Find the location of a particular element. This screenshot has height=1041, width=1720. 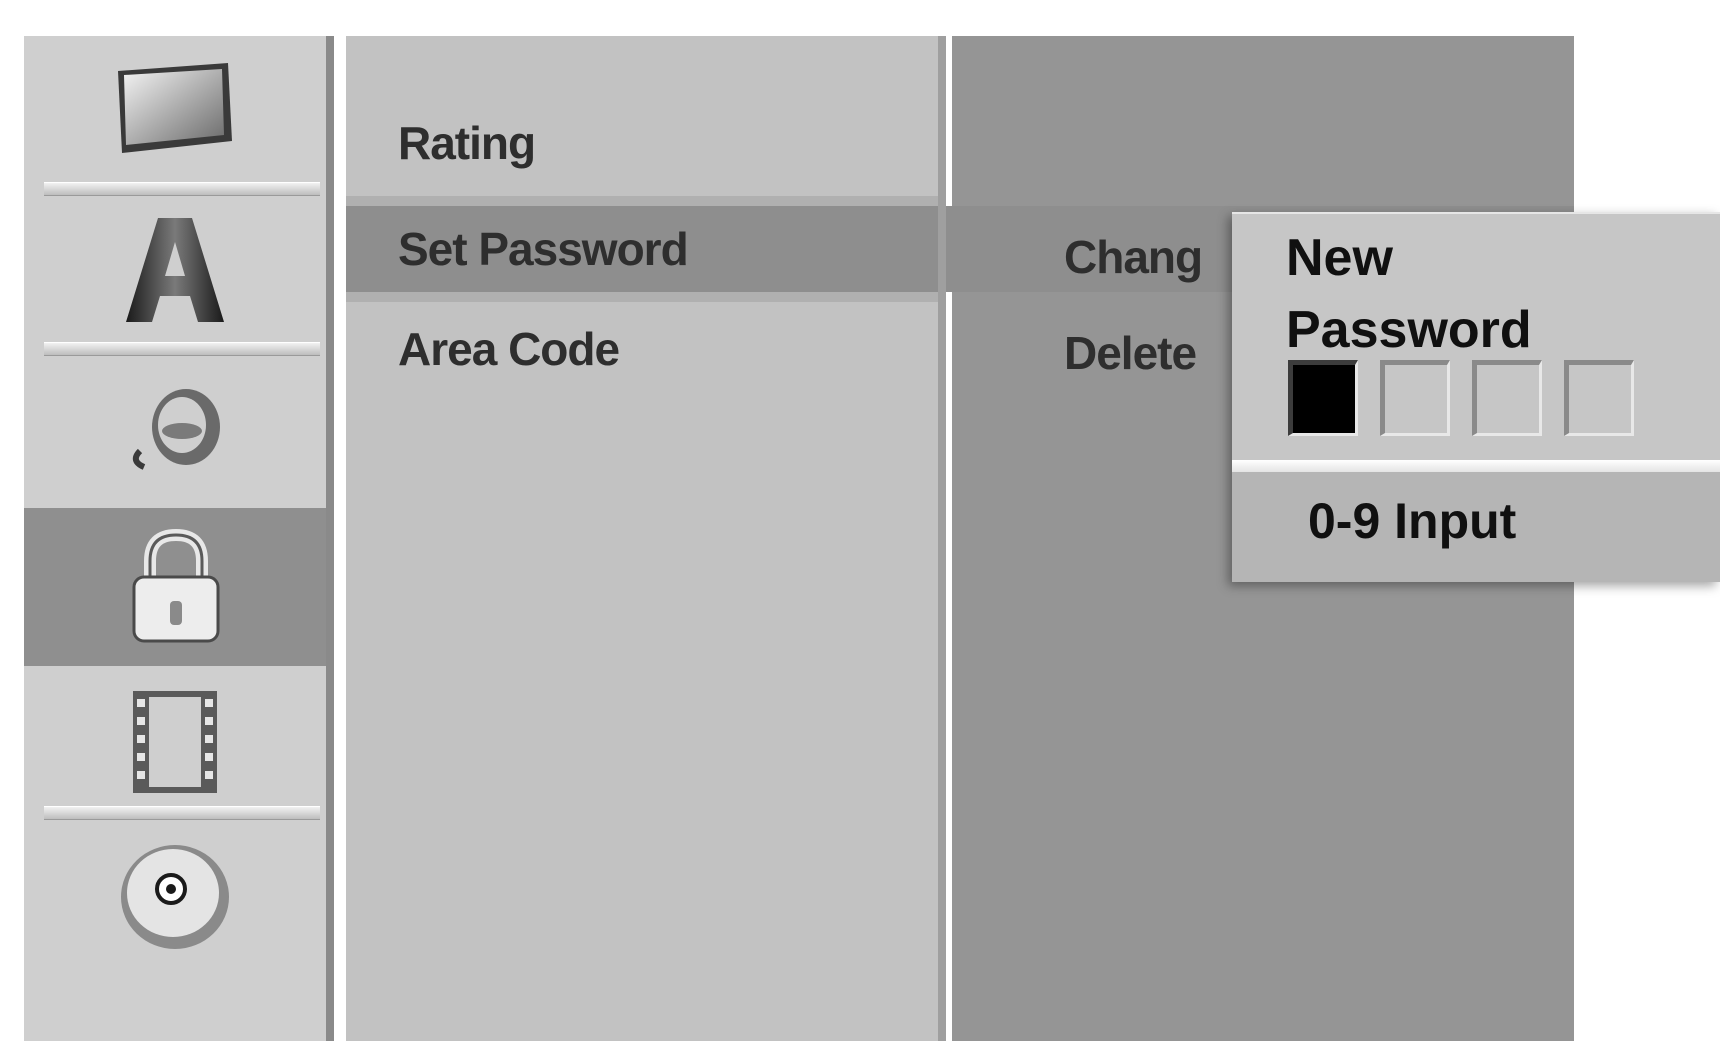

option-delete: Delete is located at coordinates (1130, 353).